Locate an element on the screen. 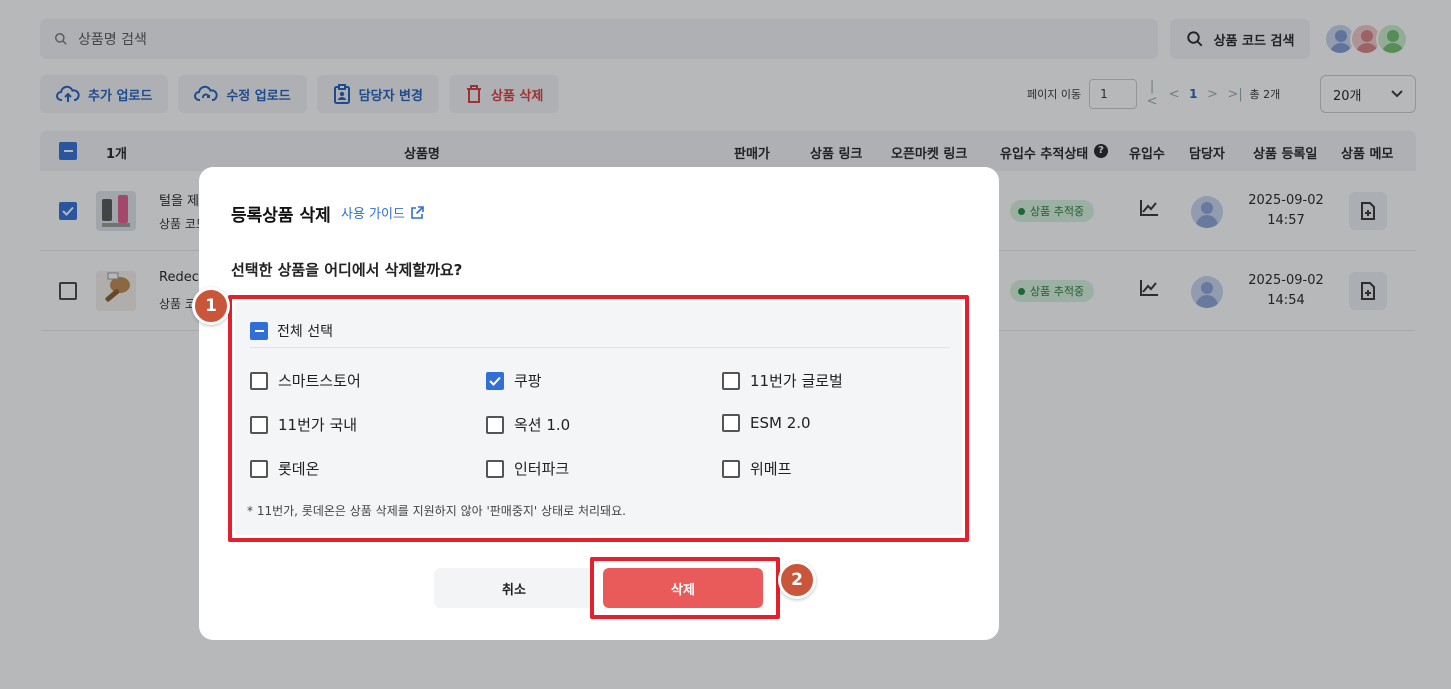 The image size is (1451, 689). usage-guide-link: 사용 가이드 is located at coordinates (382, 212).